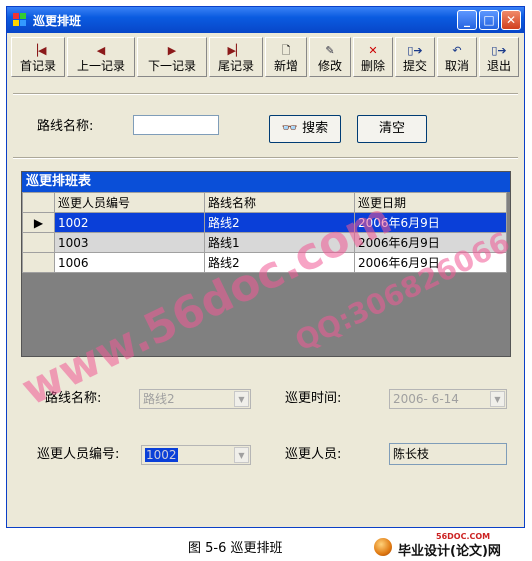 This screenshot has width=532, height=561. What do you see at coordinates (286, 50) in the screenshot?
I see `new-document-icon: 🗋` at bounding box center [286, 50].